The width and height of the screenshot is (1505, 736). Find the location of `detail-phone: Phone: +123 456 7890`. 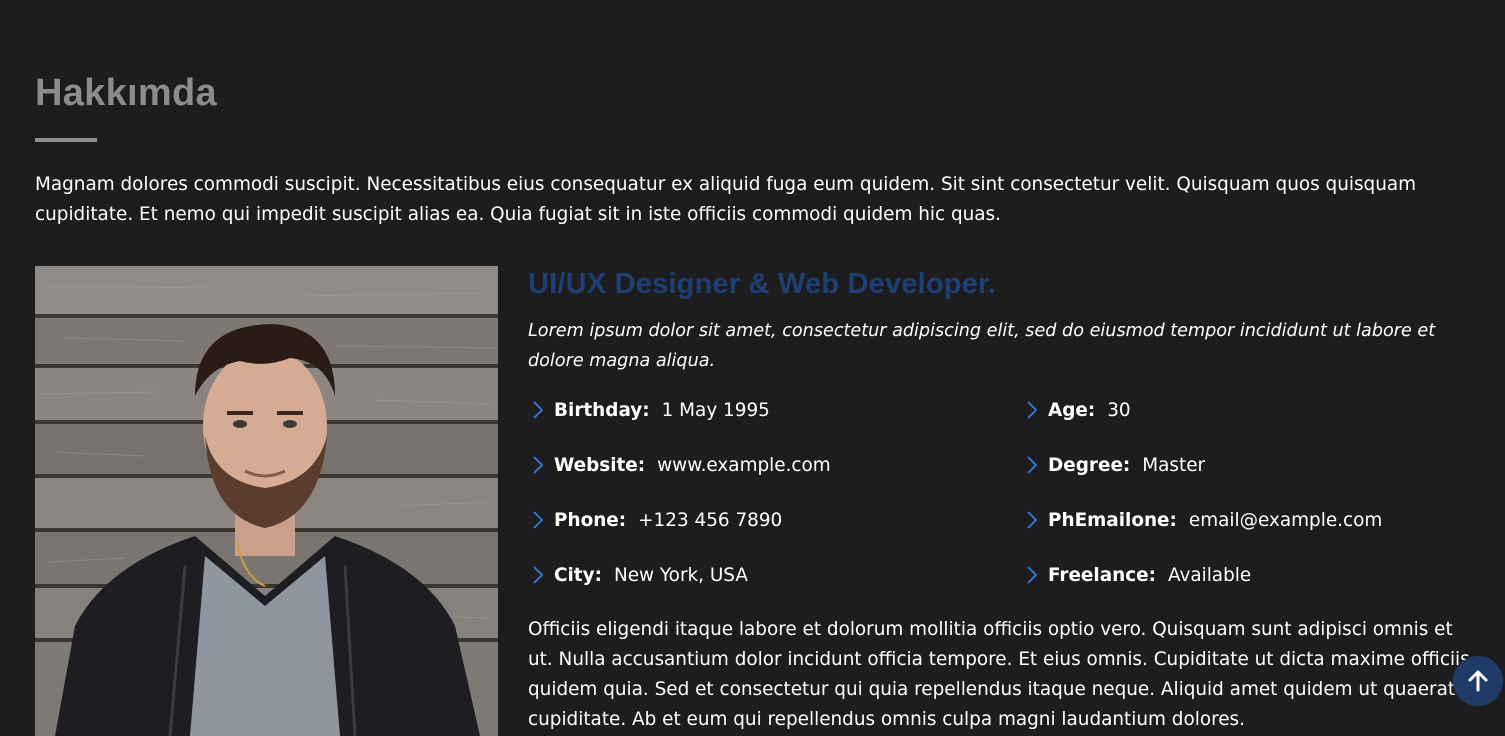

detail-phone: Phone: +123 456 7890 is located at coordinates (655, 520).